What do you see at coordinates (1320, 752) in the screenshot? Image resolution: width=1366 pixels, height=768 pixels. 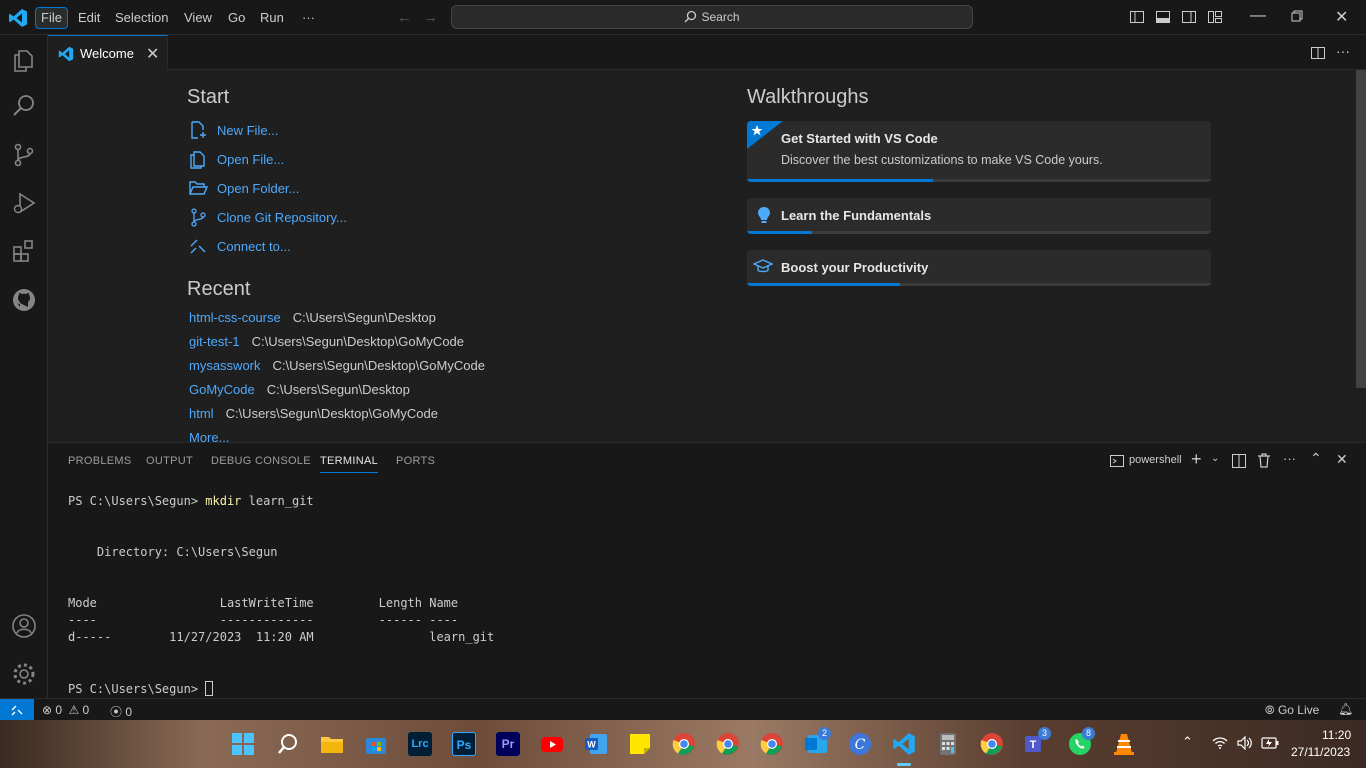 I see `clock-date: 27/11/2023` at bounding box center [1320, 752].